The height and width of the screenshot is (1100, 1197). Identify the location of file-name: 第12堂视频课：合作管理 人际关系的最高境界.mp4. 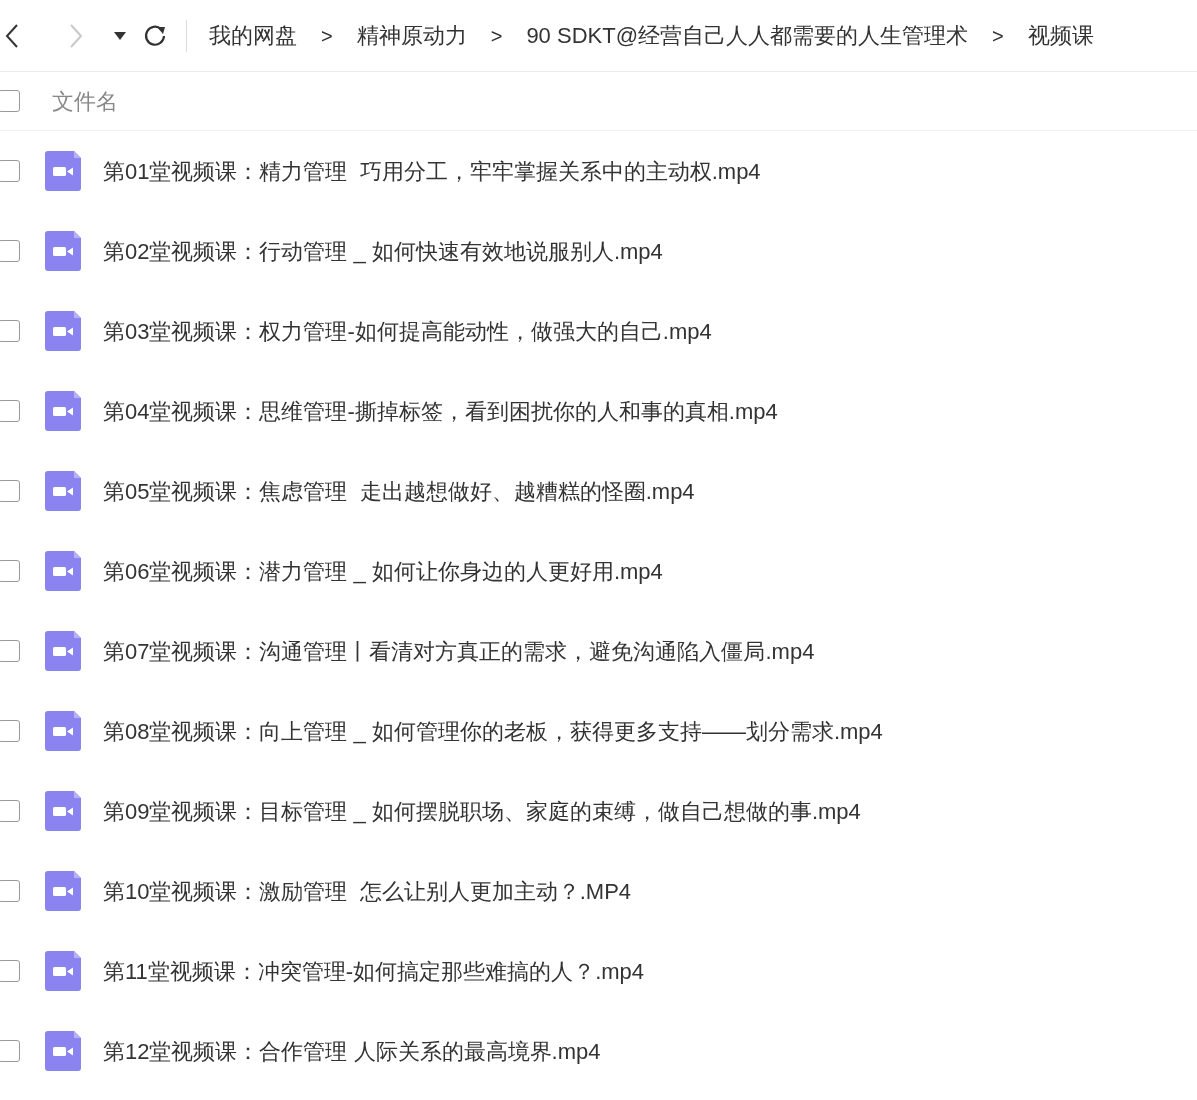
(352, 1051).